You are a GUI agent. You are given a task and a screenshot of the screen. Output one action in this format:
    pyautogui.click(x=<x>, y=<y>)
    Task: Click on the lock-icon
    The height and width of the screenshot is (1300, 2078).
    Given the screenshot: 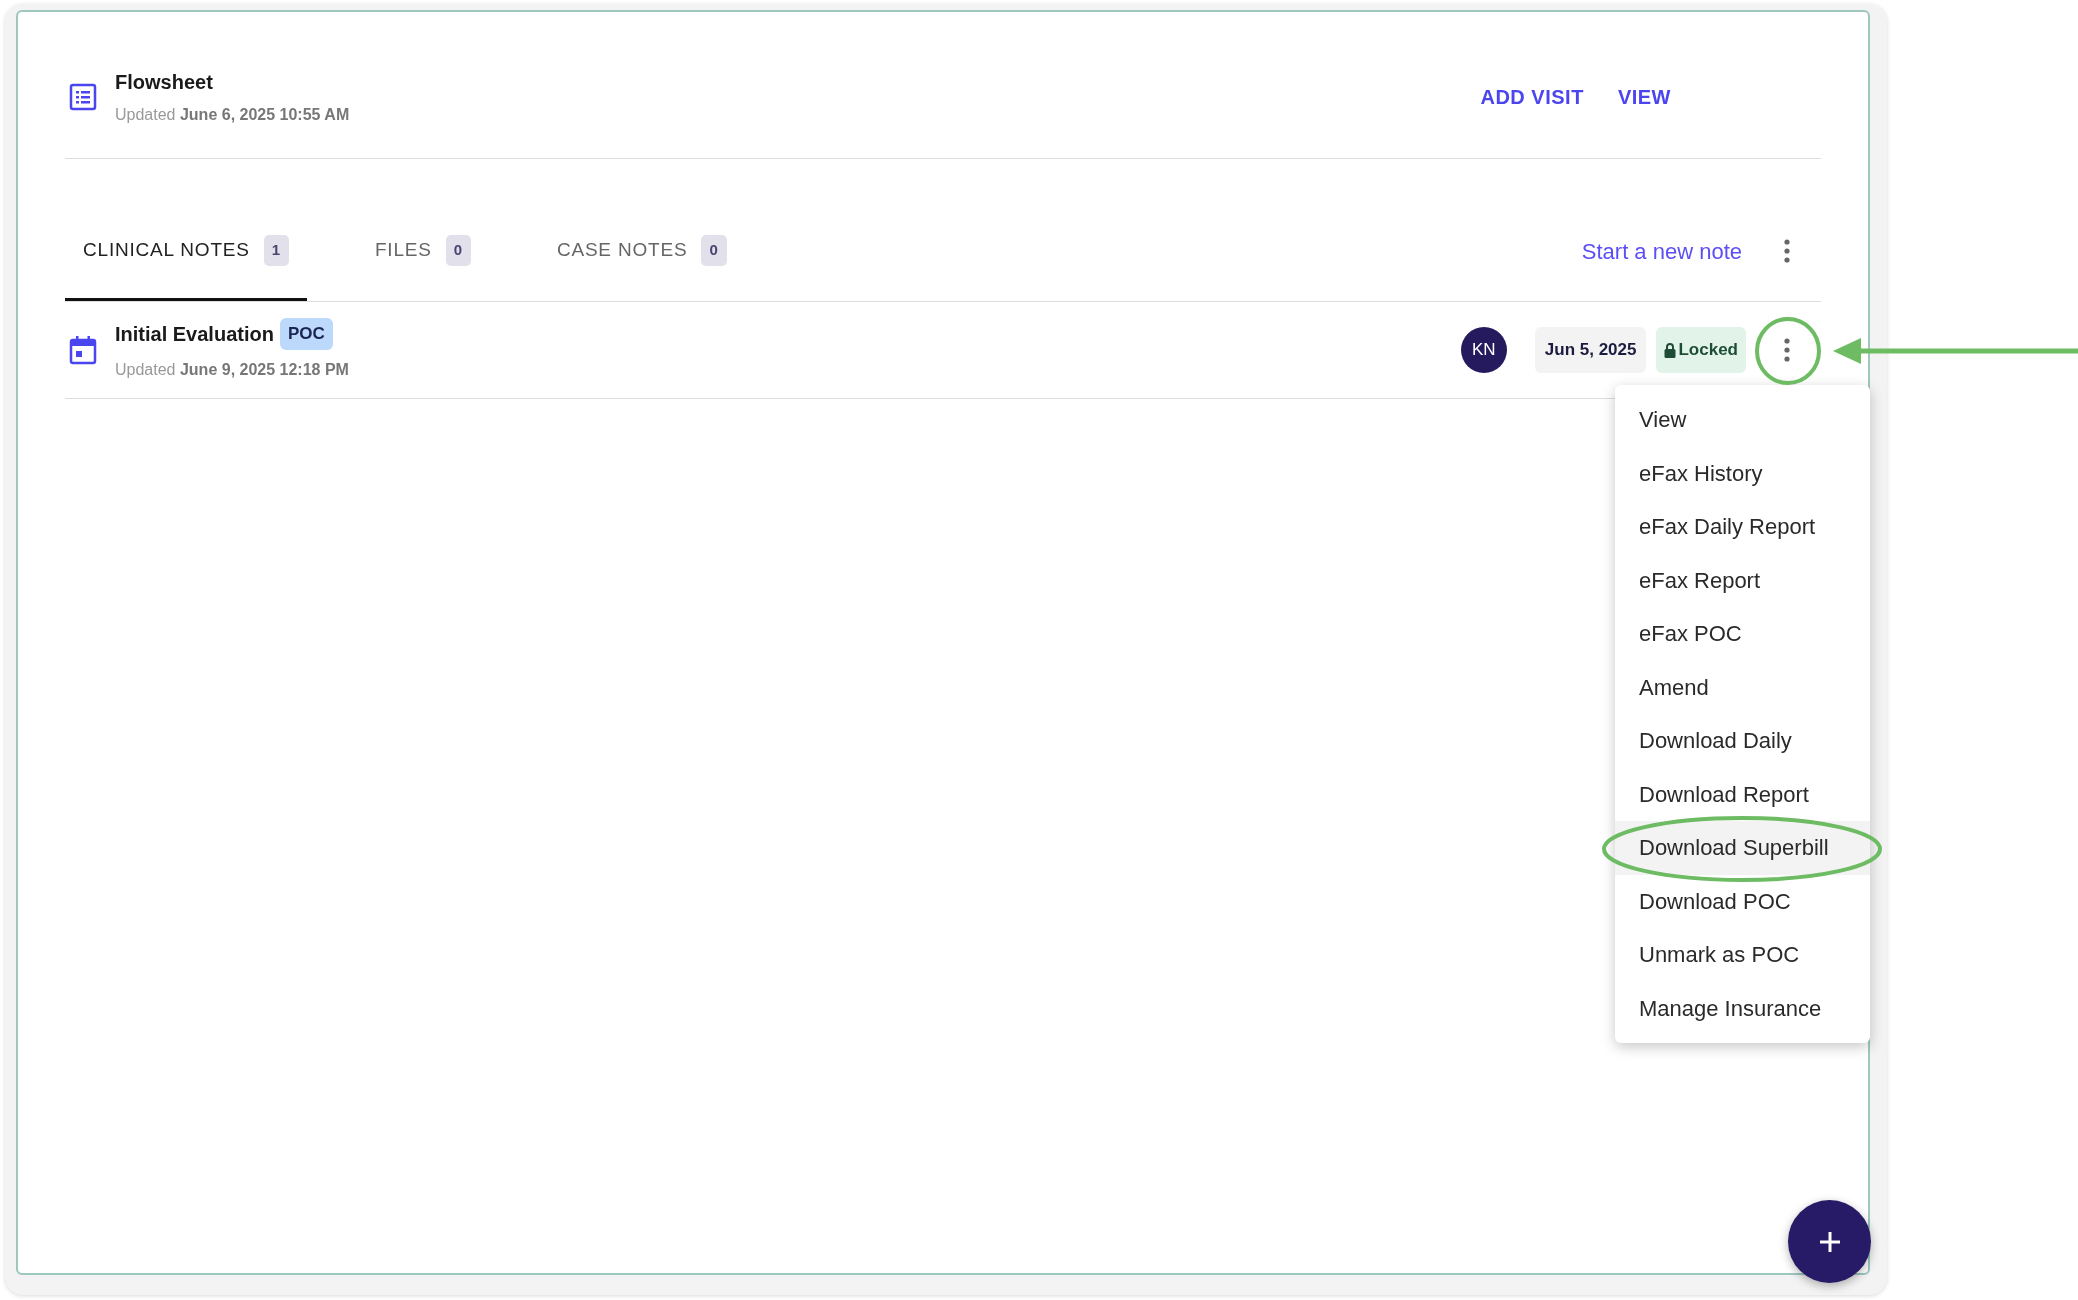 What is the action you would take?
    pyautogui.click(x=1670, y=350)
    